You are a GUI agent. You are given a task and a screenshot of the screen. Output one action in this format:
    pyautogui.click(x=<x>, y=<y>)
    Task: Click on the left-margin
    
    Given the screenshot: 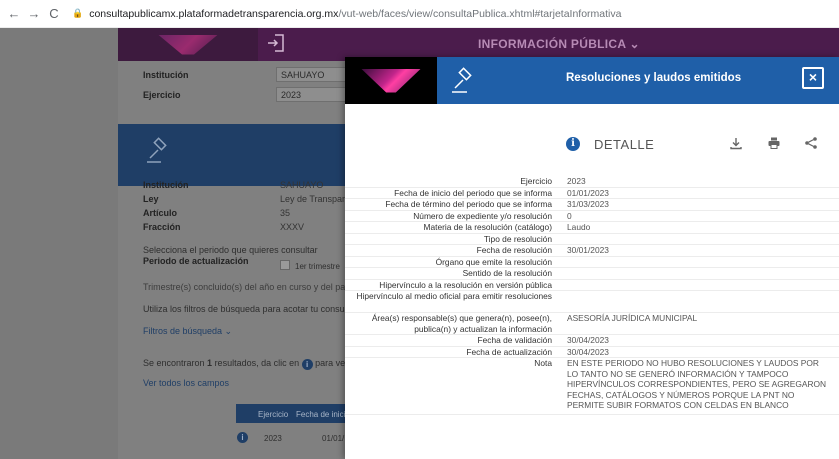 What is the action you would take?
    pyautogui.click(x=59, y=243)
    